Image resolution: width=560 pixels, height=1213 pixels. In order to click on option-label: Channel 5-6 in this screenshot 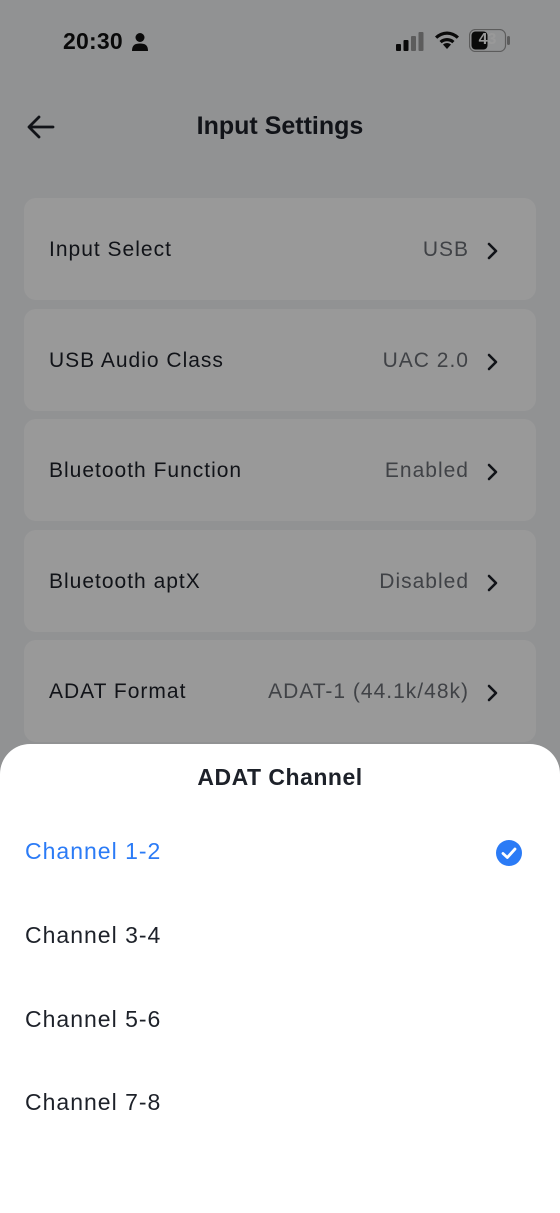, I will do `click(93, 1019)`.